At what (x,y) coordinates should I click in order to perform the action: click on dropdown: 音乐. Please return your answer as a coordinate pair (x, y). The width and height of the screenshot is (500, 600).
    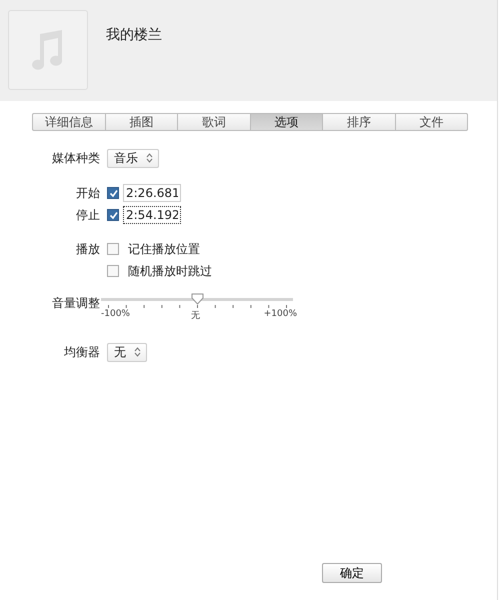
    Looking at the image, I should click on (133, 158).